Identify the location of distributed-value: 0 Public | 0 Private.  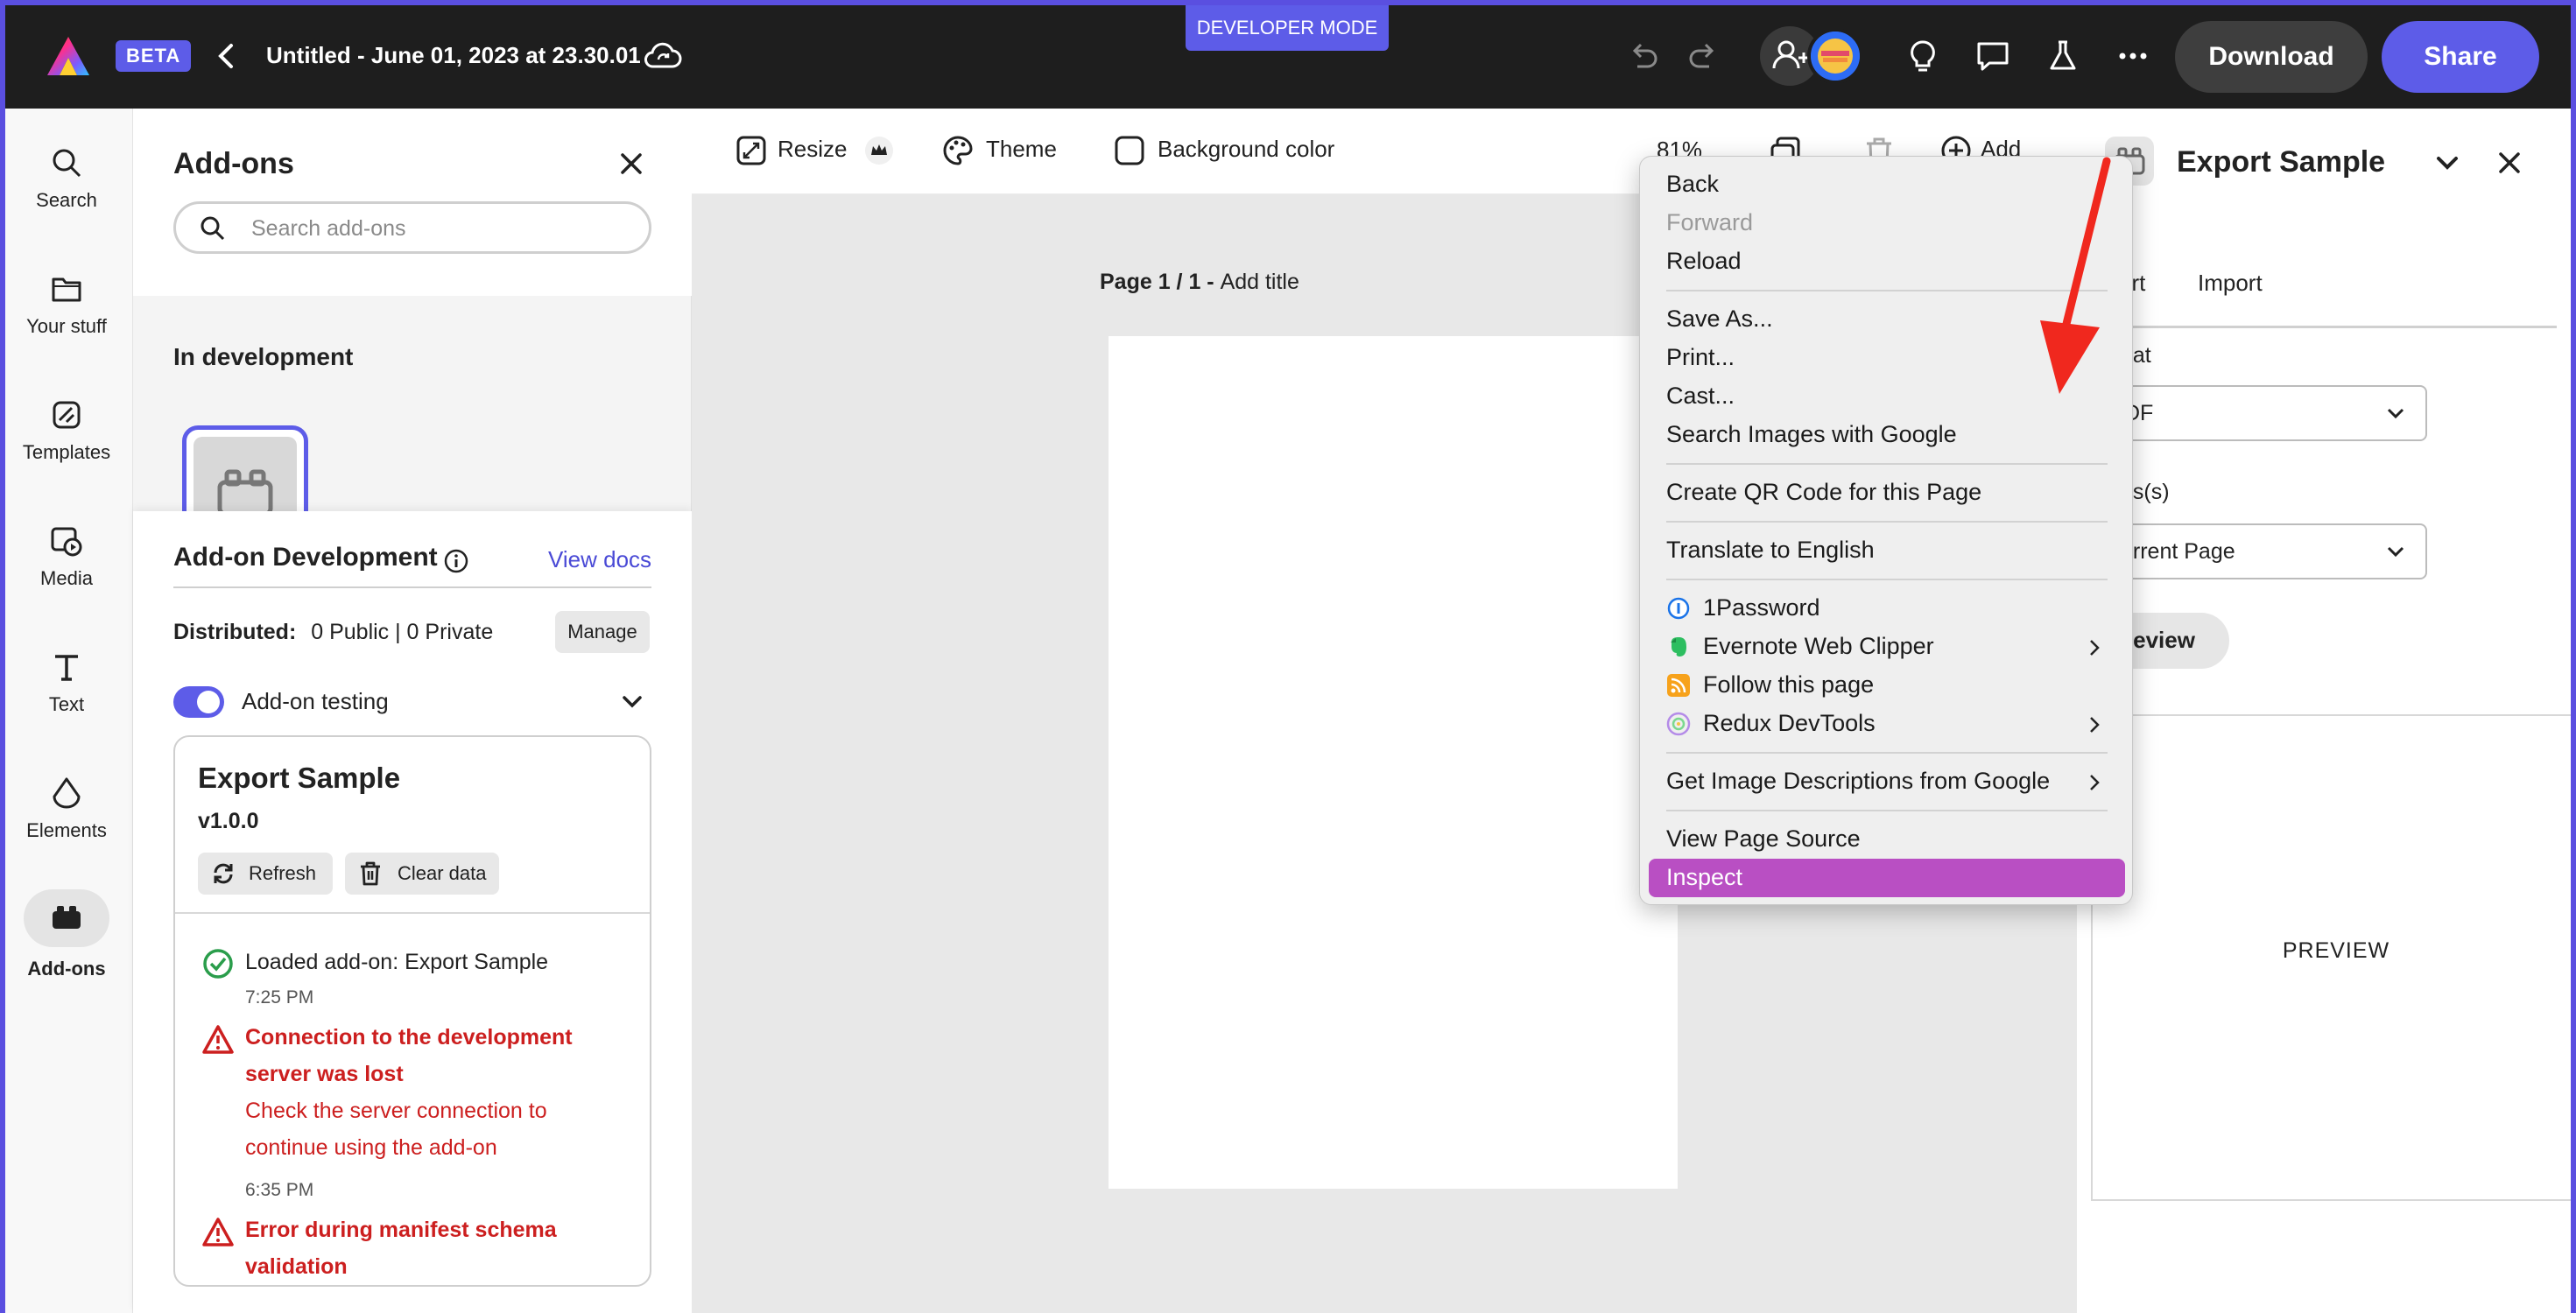
(402, 632).